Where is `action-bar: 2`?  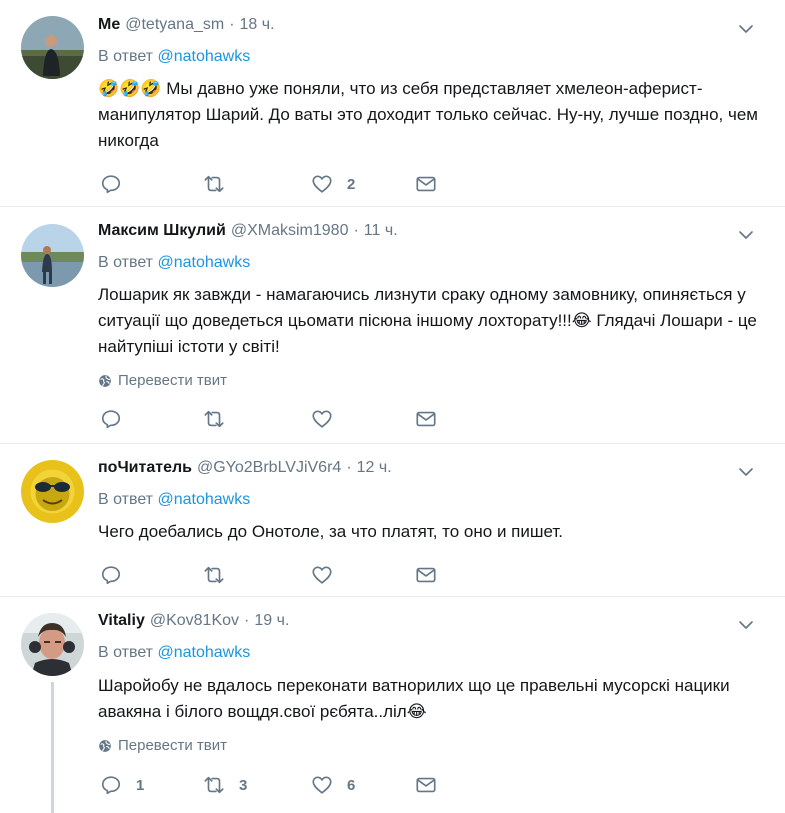
action-bar: 2 is located at coordinates (270, 184).